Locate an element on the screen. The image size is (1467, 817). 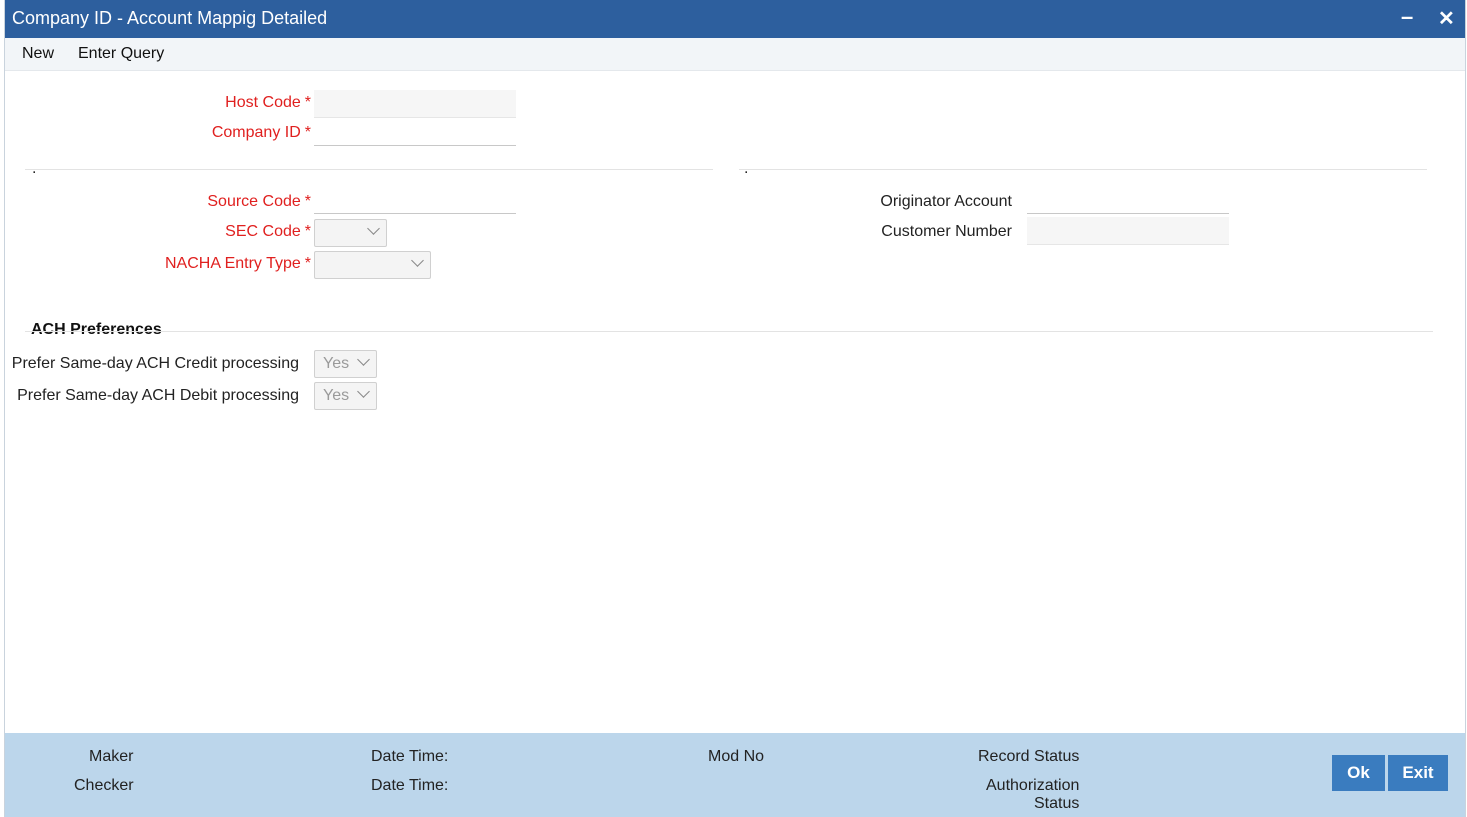
nacha-entry-type-select is located at coordinates (372, 265).